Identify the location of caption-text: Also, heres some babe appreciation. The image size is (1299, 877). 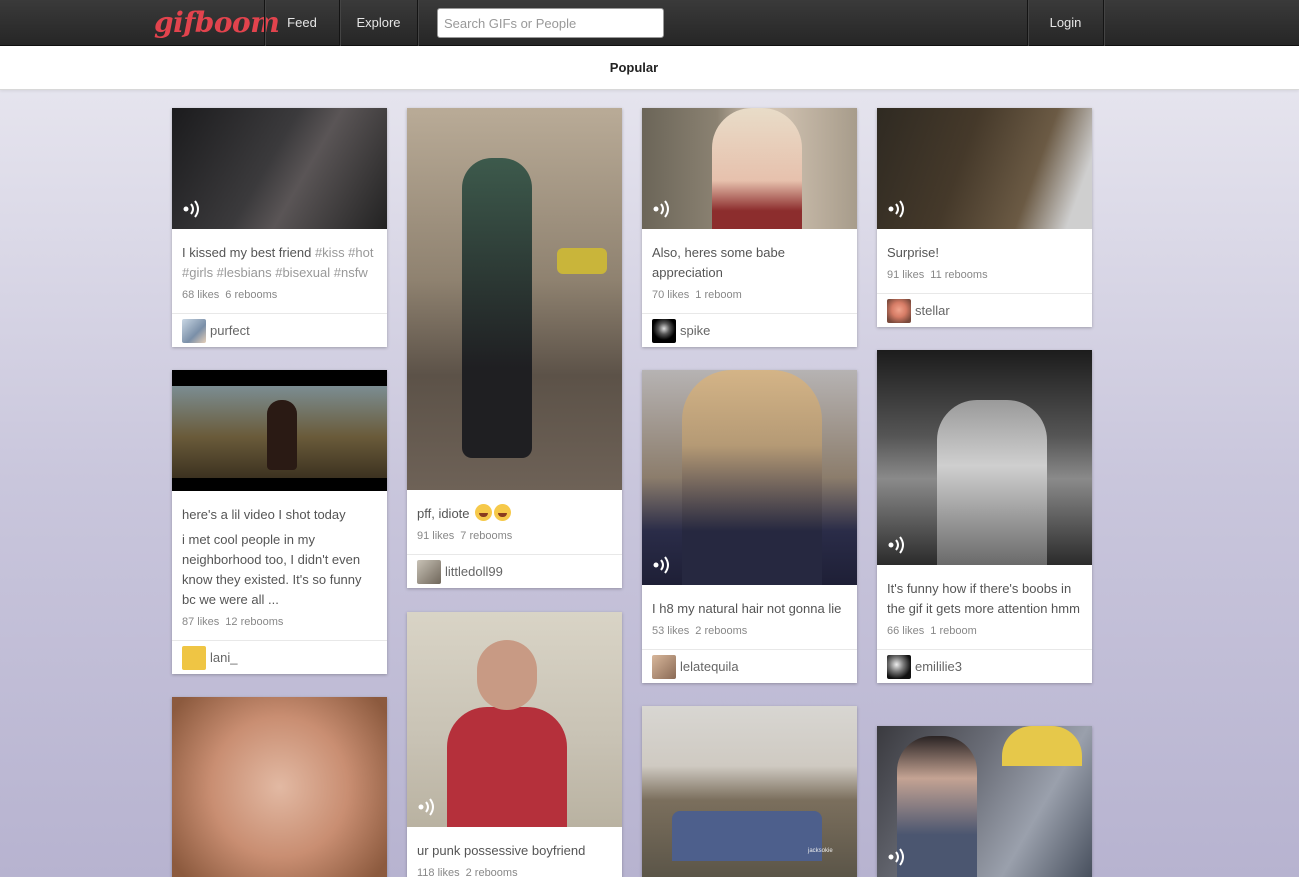
(718, 262).